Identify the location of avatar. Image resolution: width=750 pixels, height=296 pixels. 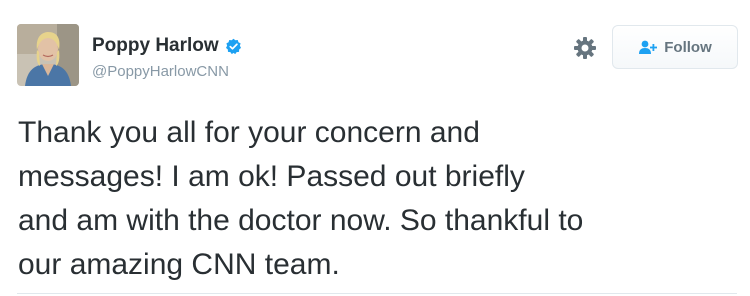
(48, 55).